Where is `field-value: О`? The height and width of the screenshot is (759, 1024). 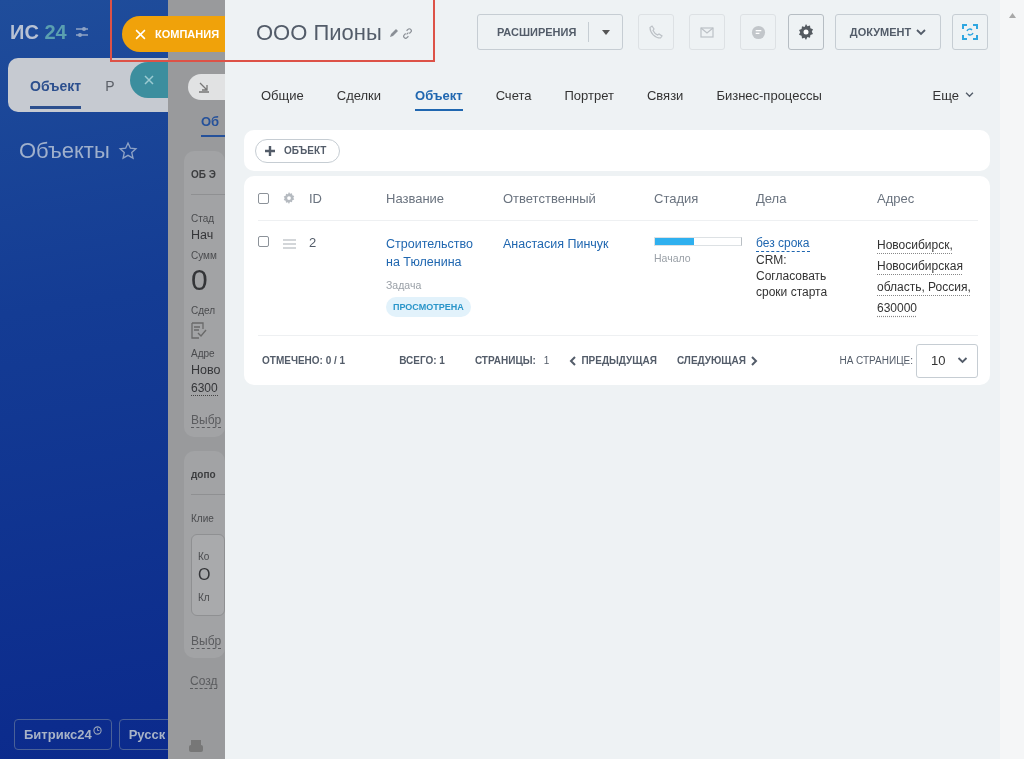
field-value: О is located at coordinates (205, 575).